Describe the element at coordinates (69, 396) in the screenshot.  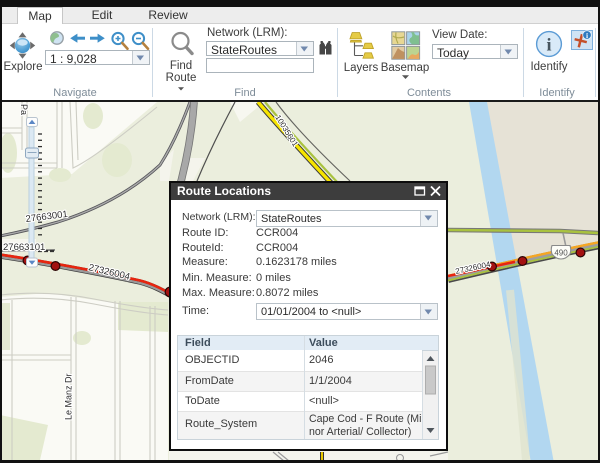
I see `svg-text: Le Manz Dr` at that location.